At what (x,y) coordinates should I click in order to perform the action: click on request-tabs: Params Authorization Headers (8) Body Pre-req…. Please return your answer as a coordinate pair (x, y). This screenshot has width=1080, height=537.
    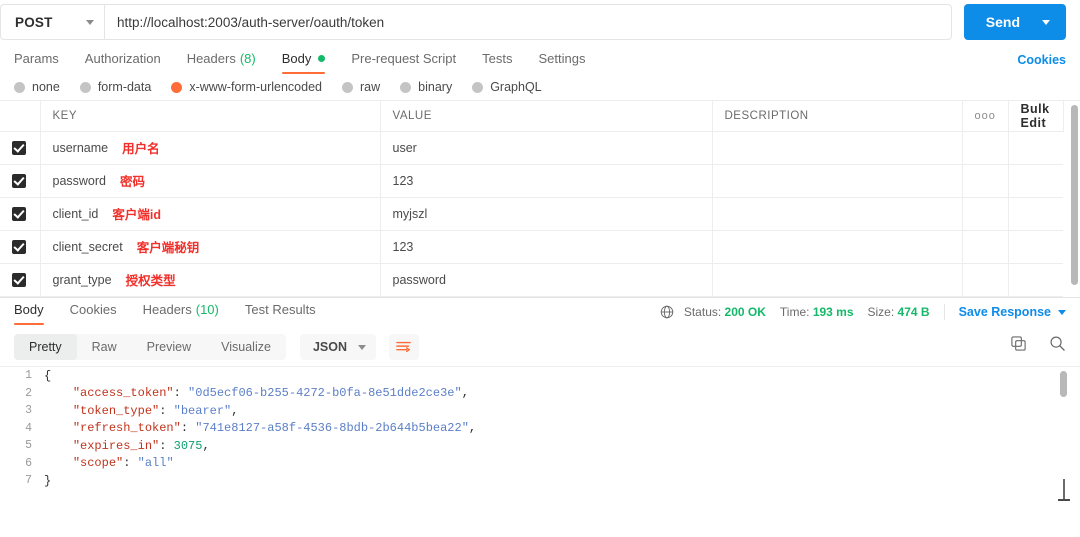
    Looking at the image, I should click on (540, 59).